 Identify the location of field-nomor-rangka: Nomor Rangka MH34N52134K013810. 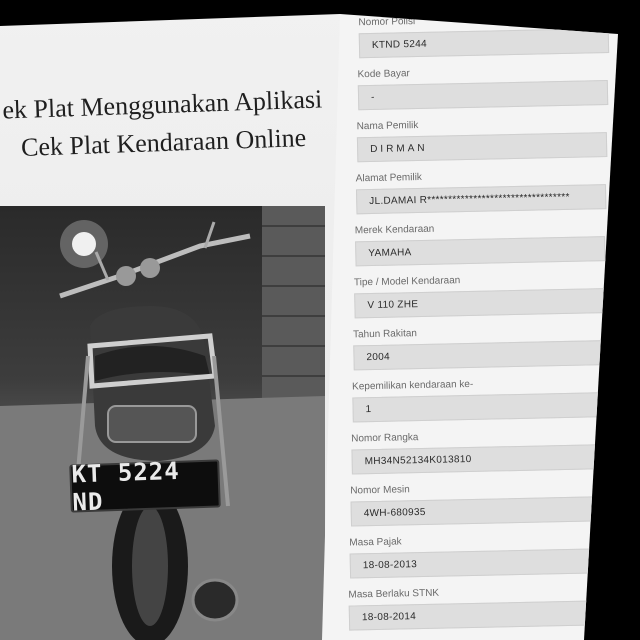
(484, 451).